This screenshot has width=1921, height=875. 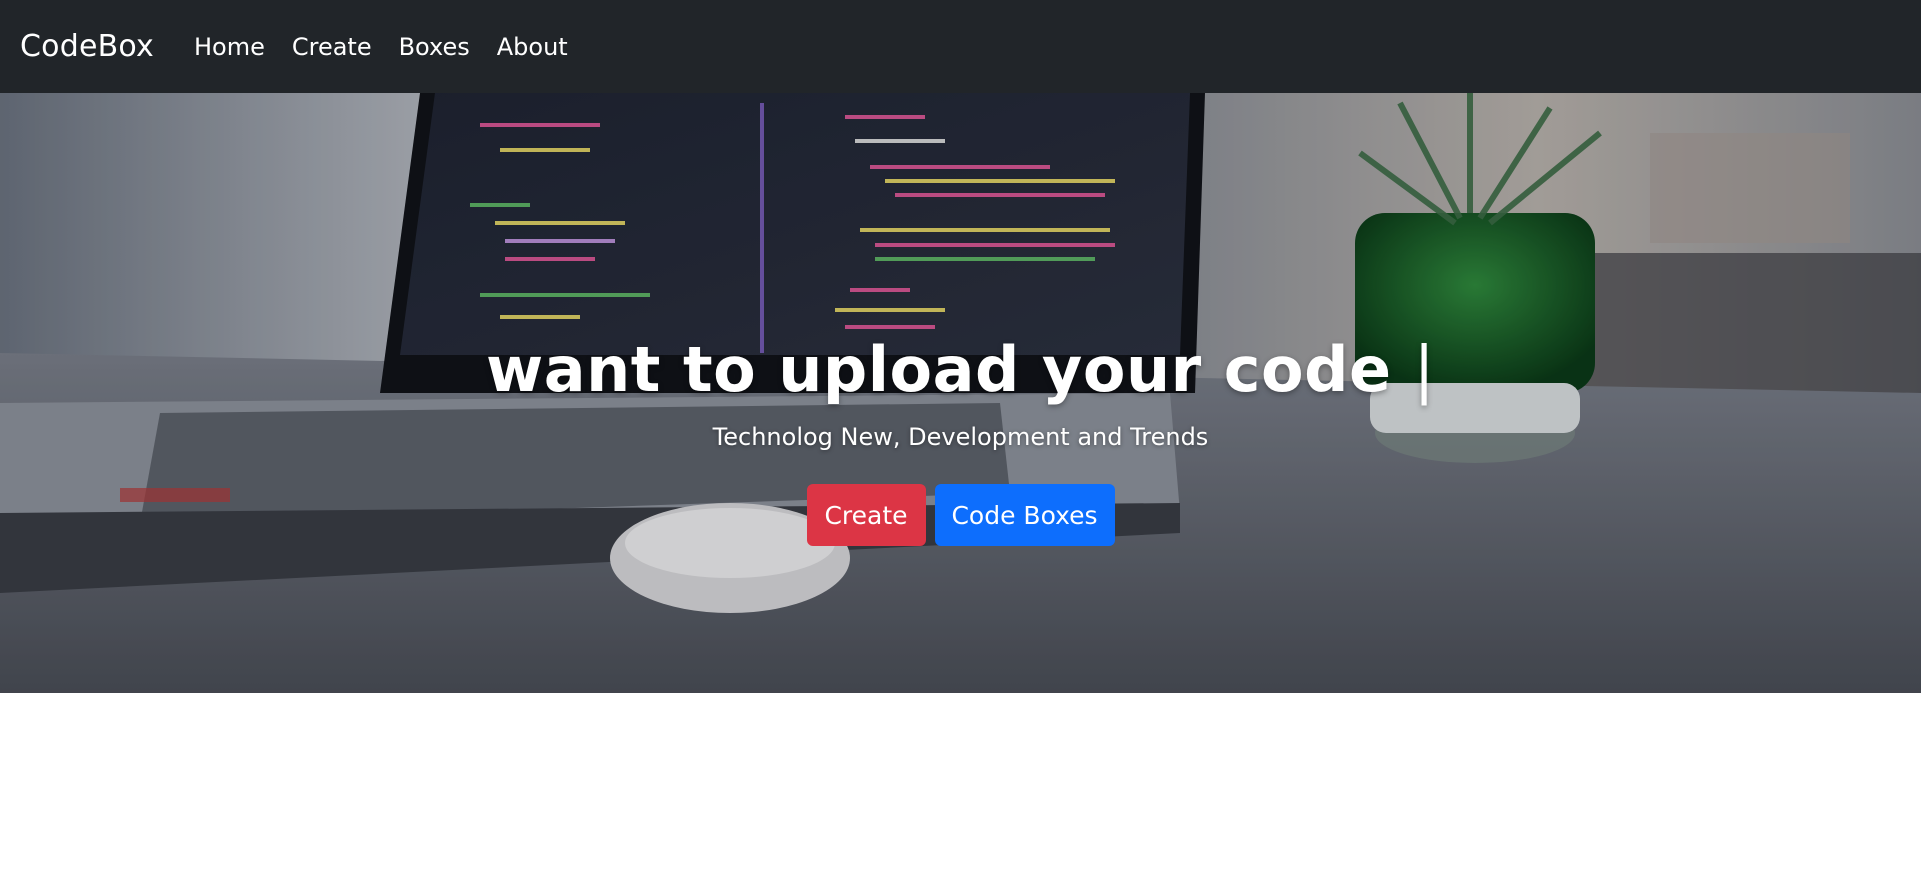 I want to click on navbar: CodeBox Home Create Boxes About, so click(x=960, y=46).